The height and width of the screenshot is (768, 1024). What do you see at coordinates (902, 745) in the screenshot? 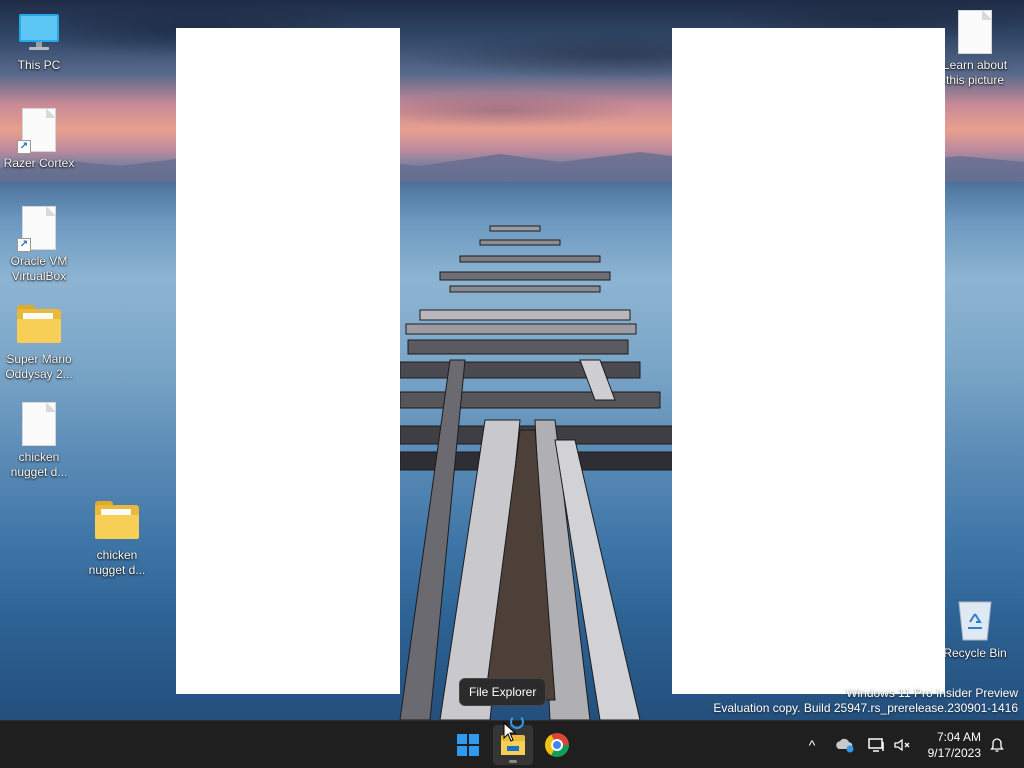
I see `volume-muted-icon` at bounding box center [902, 745].